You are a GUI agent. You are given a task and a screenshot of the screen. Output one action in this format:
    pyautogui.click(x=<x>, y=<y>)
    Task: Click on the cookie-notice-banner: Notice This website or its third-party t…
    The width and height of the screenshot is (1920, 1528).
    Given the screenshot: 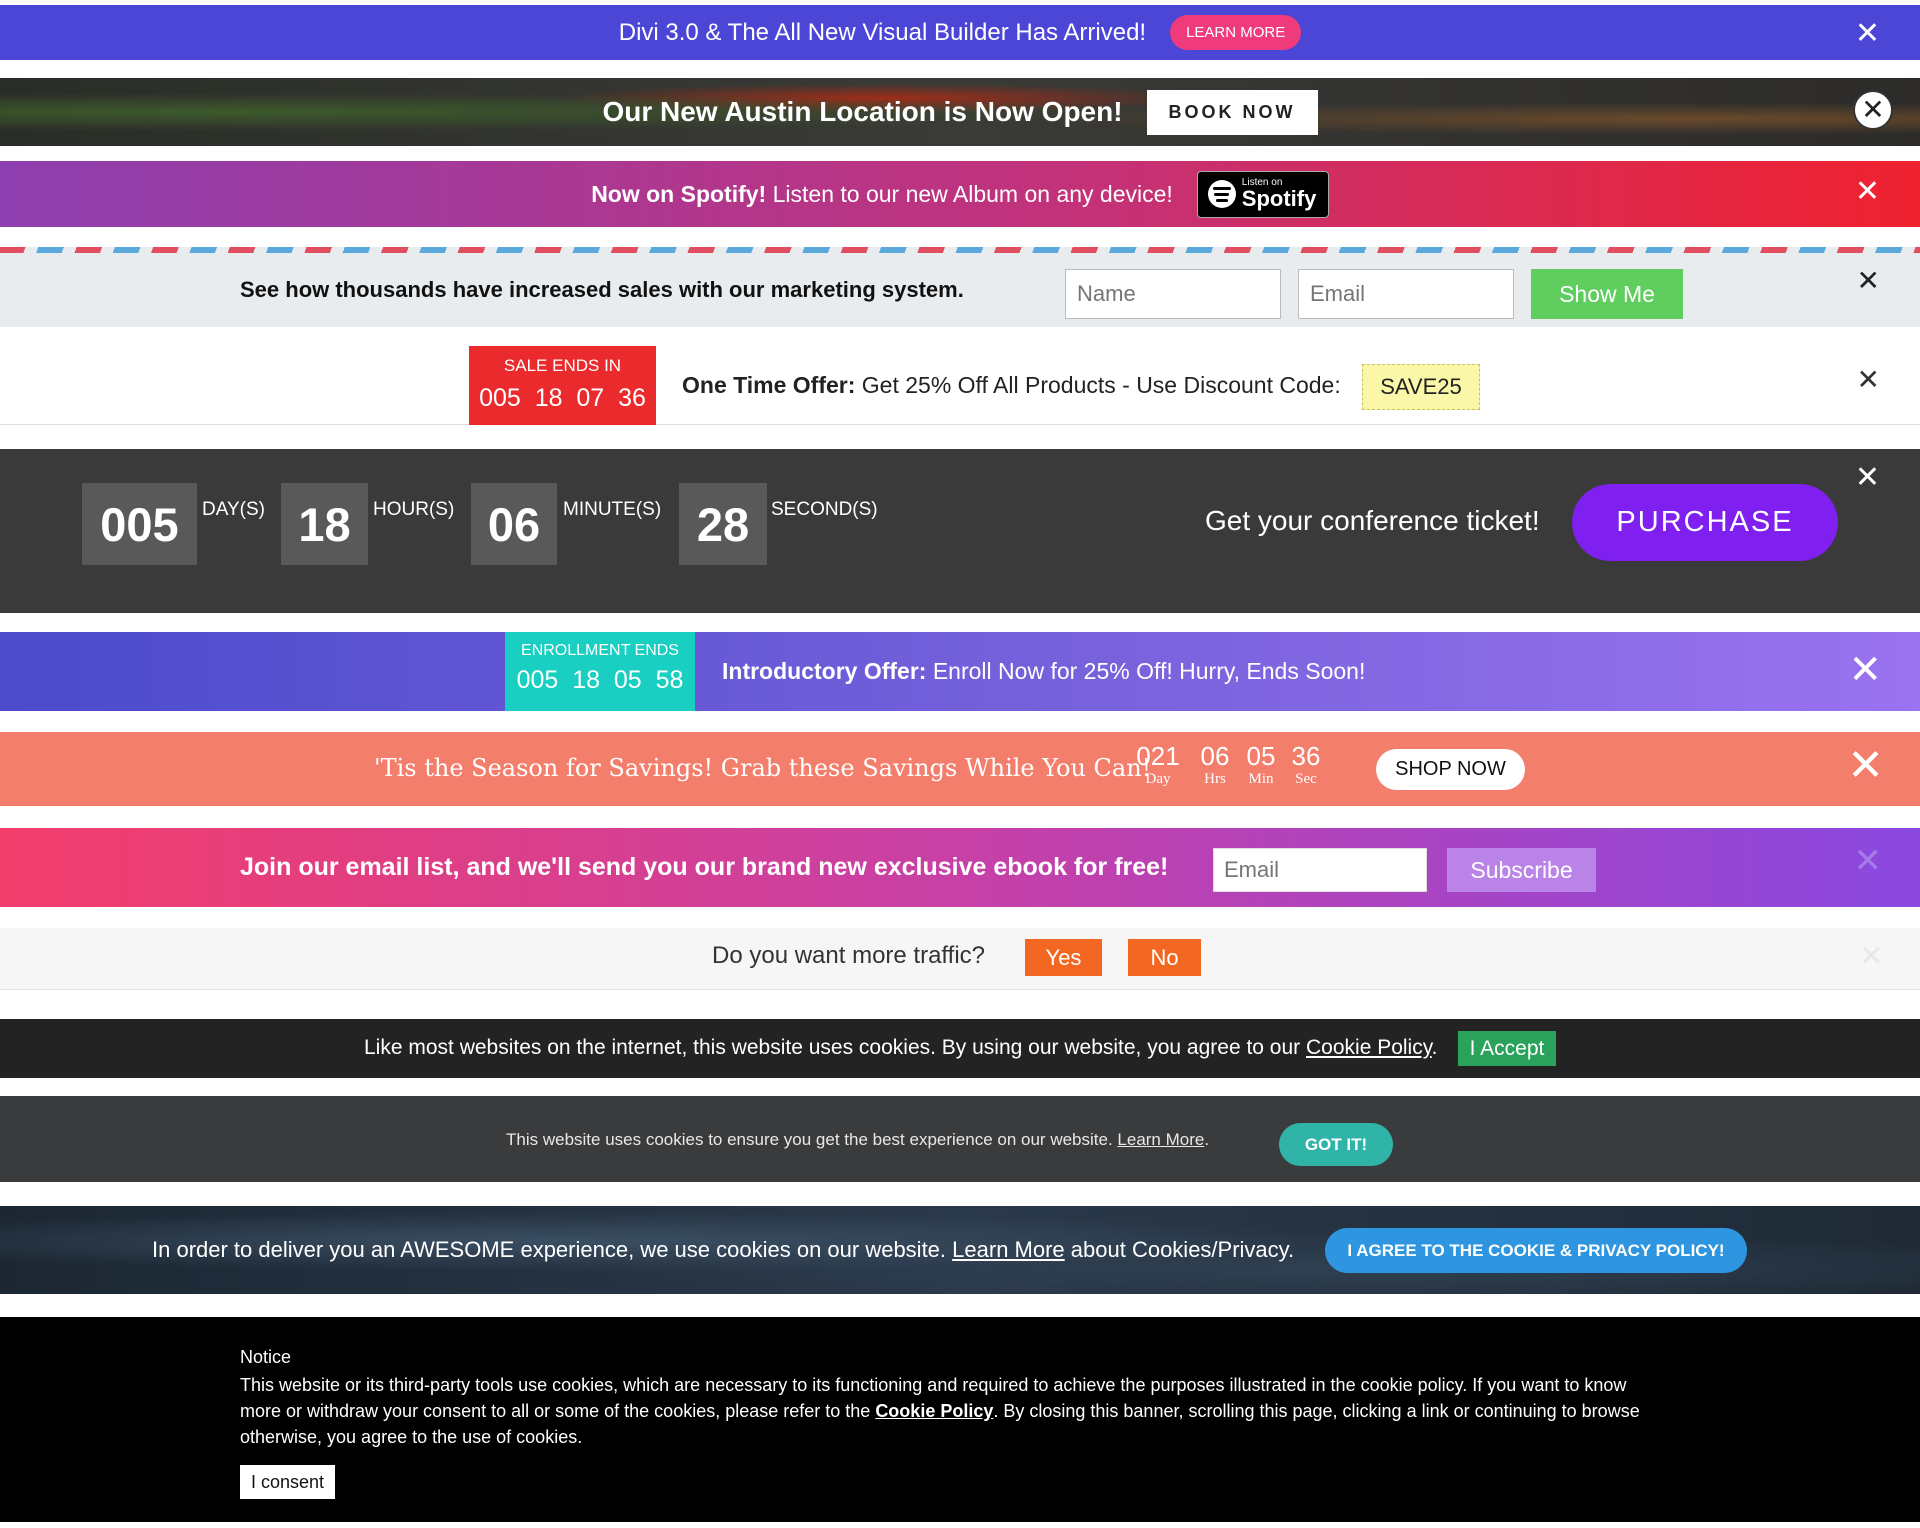 What is the action you would take?
    pyautogui.click(x=960, y=1419)
    